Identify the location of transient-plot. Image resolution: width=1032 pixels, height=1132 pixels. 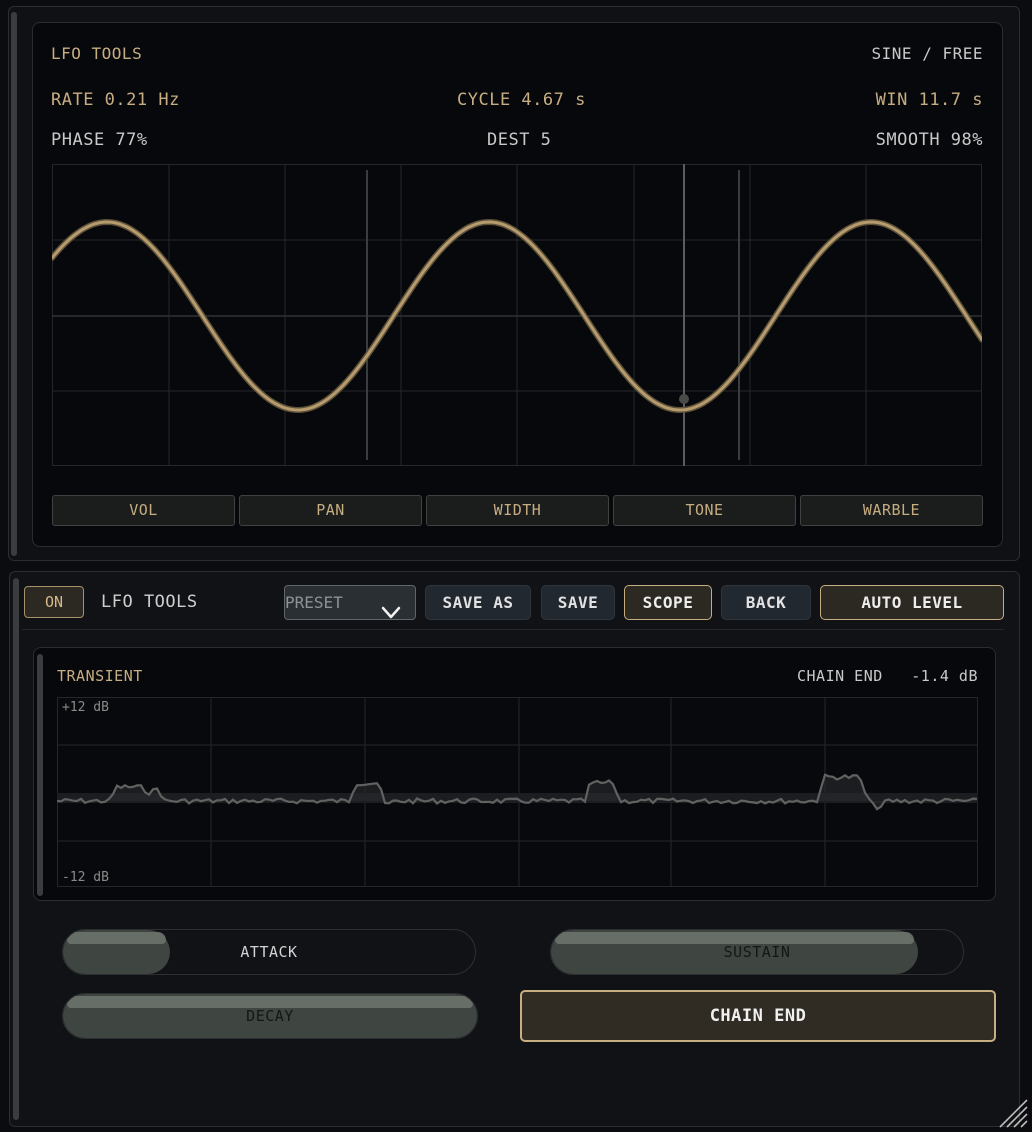
(517, 792).